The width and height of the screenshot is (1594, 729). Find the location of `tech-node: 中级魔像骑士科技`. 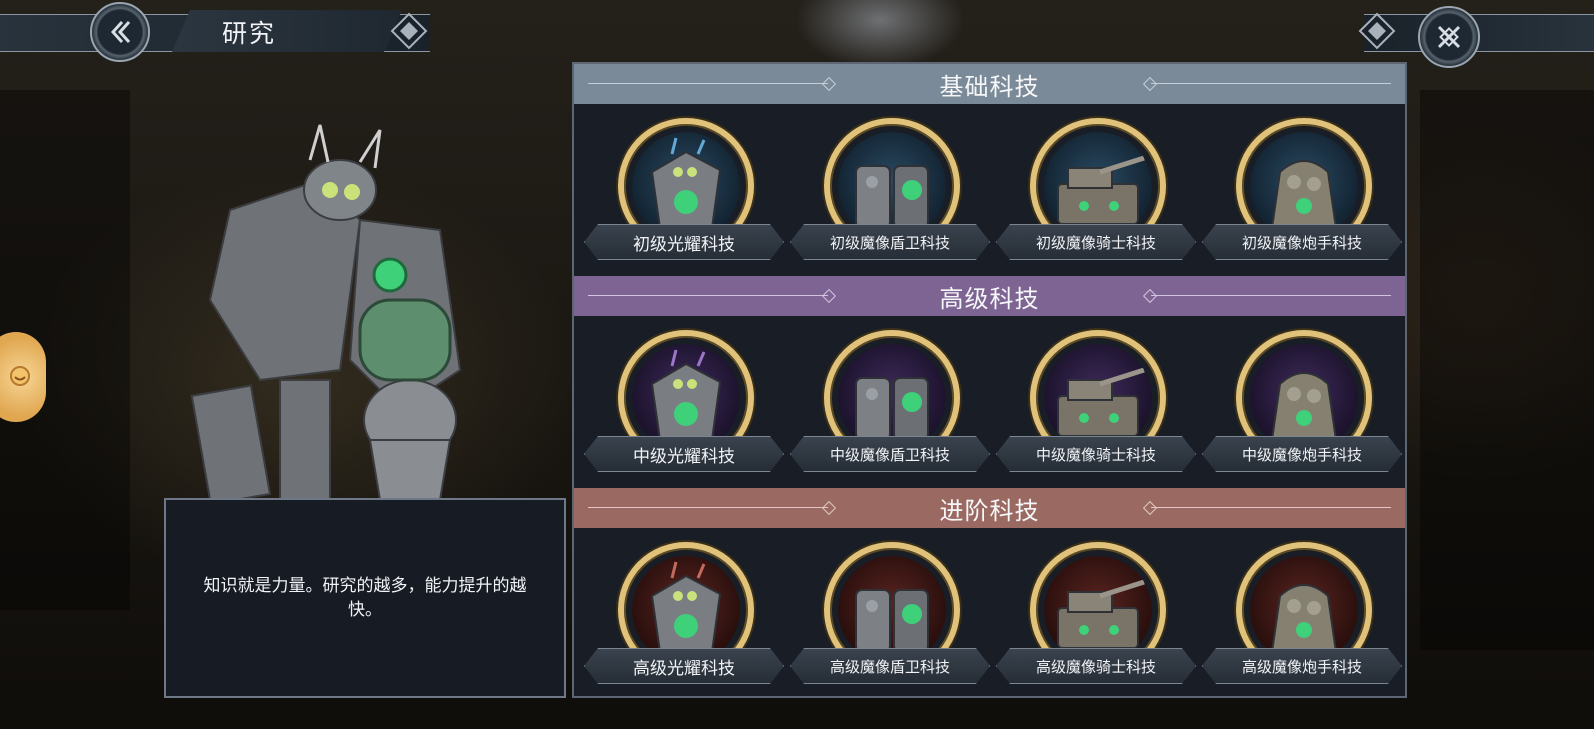

tech-node: 中级魔像骑士科技 is located at coordinates (1096, 410).